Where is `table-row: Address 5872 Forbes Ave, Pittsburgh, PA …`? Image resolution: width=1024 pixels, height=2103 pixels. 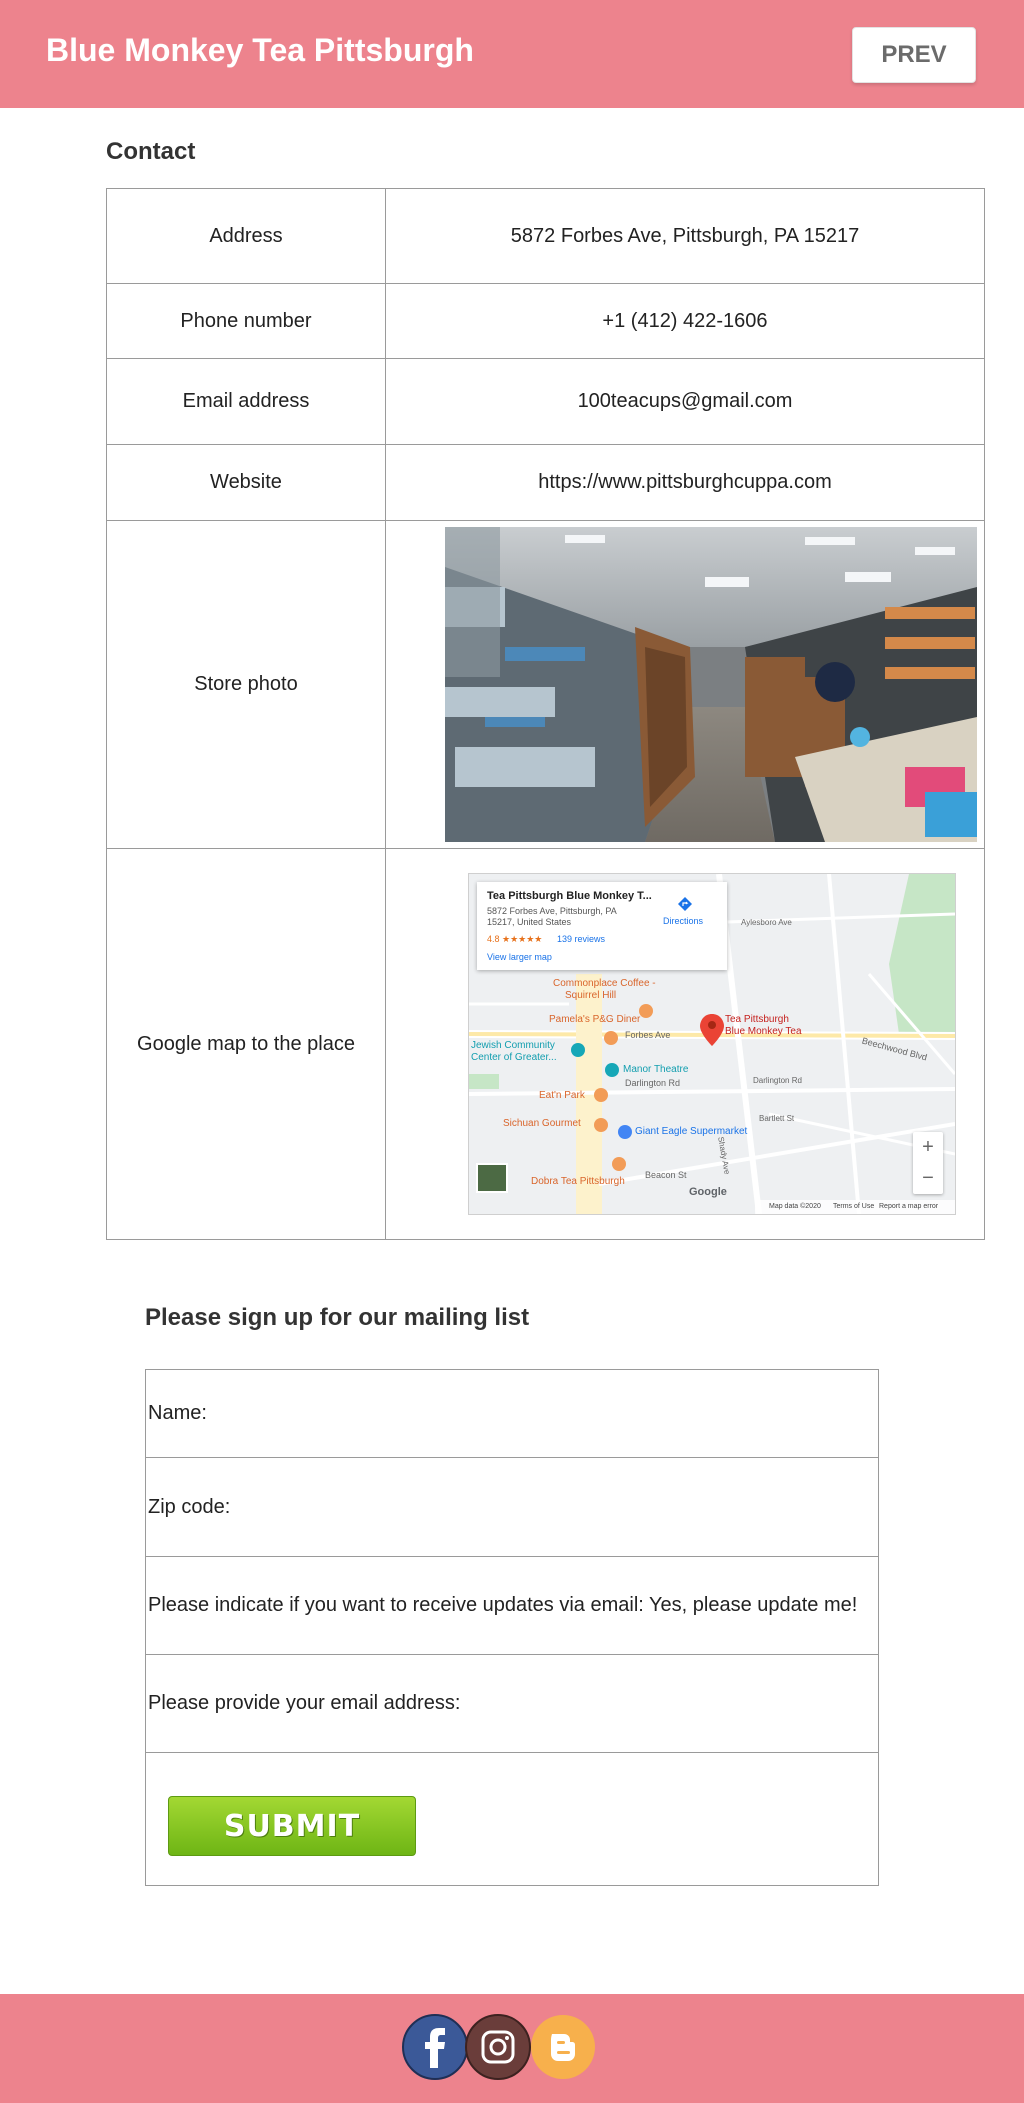 table-row: Address 5872 Forbes Ave, Pittsburgh, PA … is located at coordinates (545, 236).